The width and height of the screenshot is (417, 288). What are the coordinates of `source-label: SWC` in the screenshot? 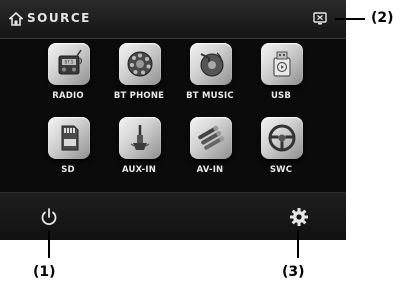 It's located at (281, 170).